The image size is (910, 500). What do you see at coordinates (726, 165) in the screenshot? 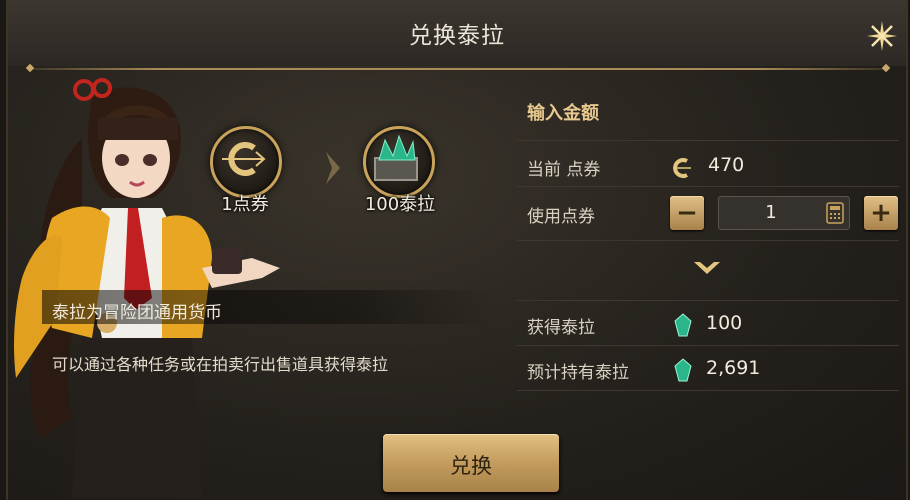
I see `current-coupon-value: 470` at bounding box center [726, 165].